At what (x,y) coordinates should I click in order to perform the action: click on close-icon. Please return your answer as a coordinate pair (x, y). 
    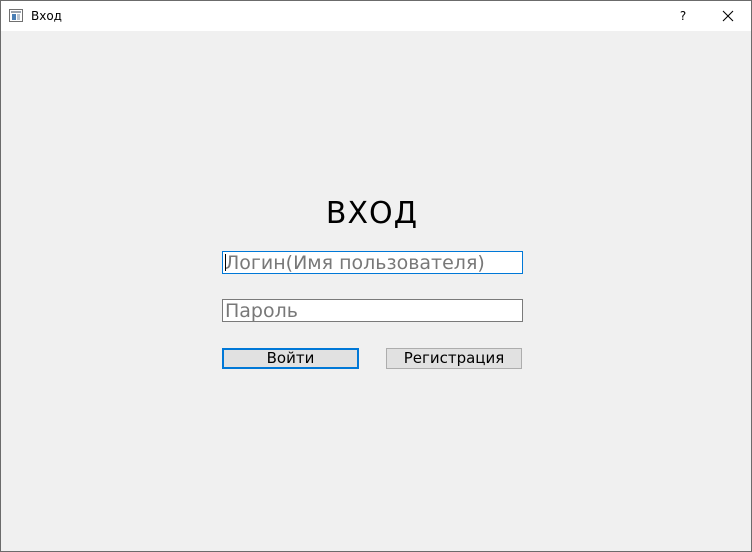
    Looking at the image, I should click on (728, 16).